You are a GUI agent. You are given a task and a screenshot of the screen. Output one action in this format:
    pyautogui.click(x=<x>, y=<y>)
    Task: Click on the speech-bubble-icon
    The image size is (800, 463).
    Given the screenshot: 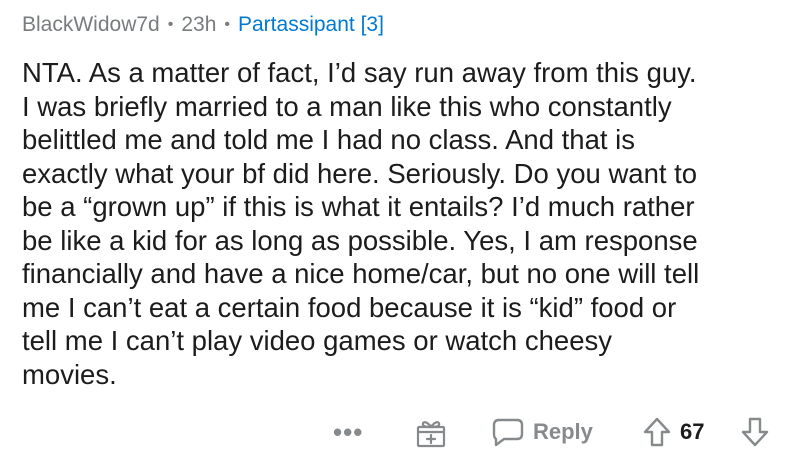 What is the action you would take?
    pyautogui.click(x=512, y=432)
    